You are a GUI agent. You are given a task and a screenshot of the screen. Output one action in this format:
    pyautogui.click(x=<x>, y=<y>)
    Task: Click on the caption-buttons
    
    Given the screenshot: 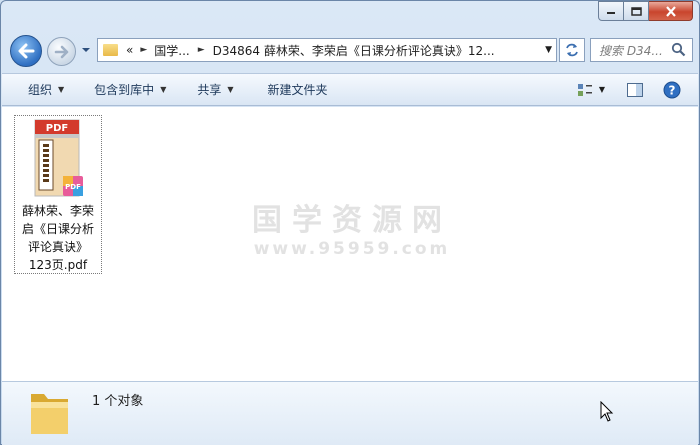 What is the action you would take?
    pyautogui.click(x=645, y=11)
    